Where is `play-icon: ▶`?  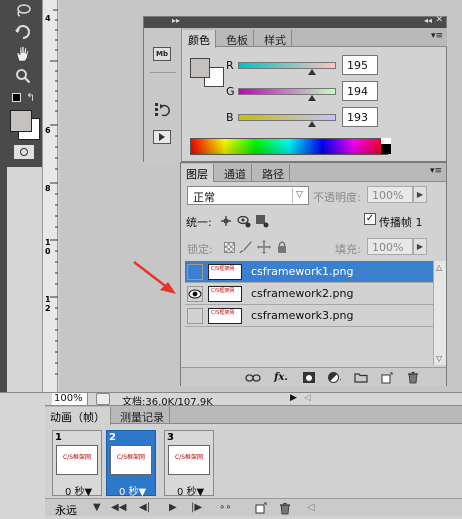
play-icon: ▶ is located at coordinates (173, 507).